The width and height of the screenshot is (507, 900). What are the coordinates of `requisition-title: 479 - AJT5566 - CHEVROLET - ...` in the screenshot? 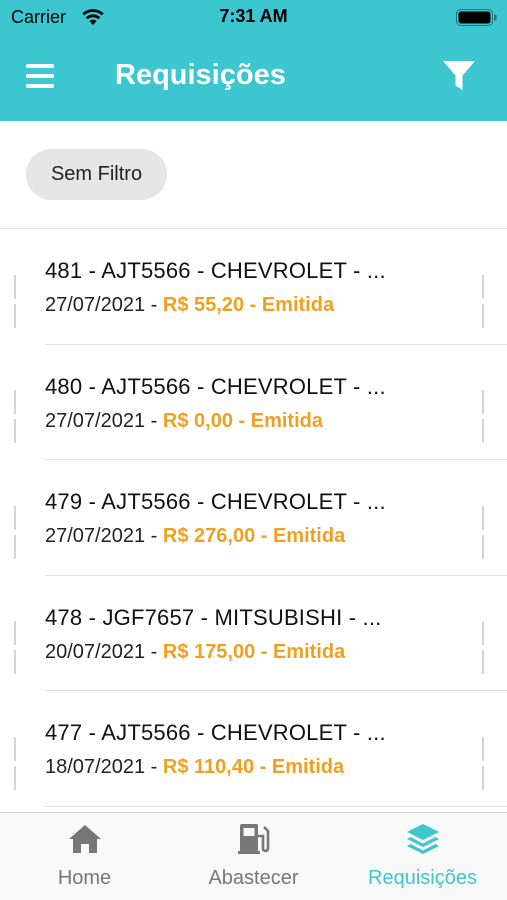 It's located at (215, 501).